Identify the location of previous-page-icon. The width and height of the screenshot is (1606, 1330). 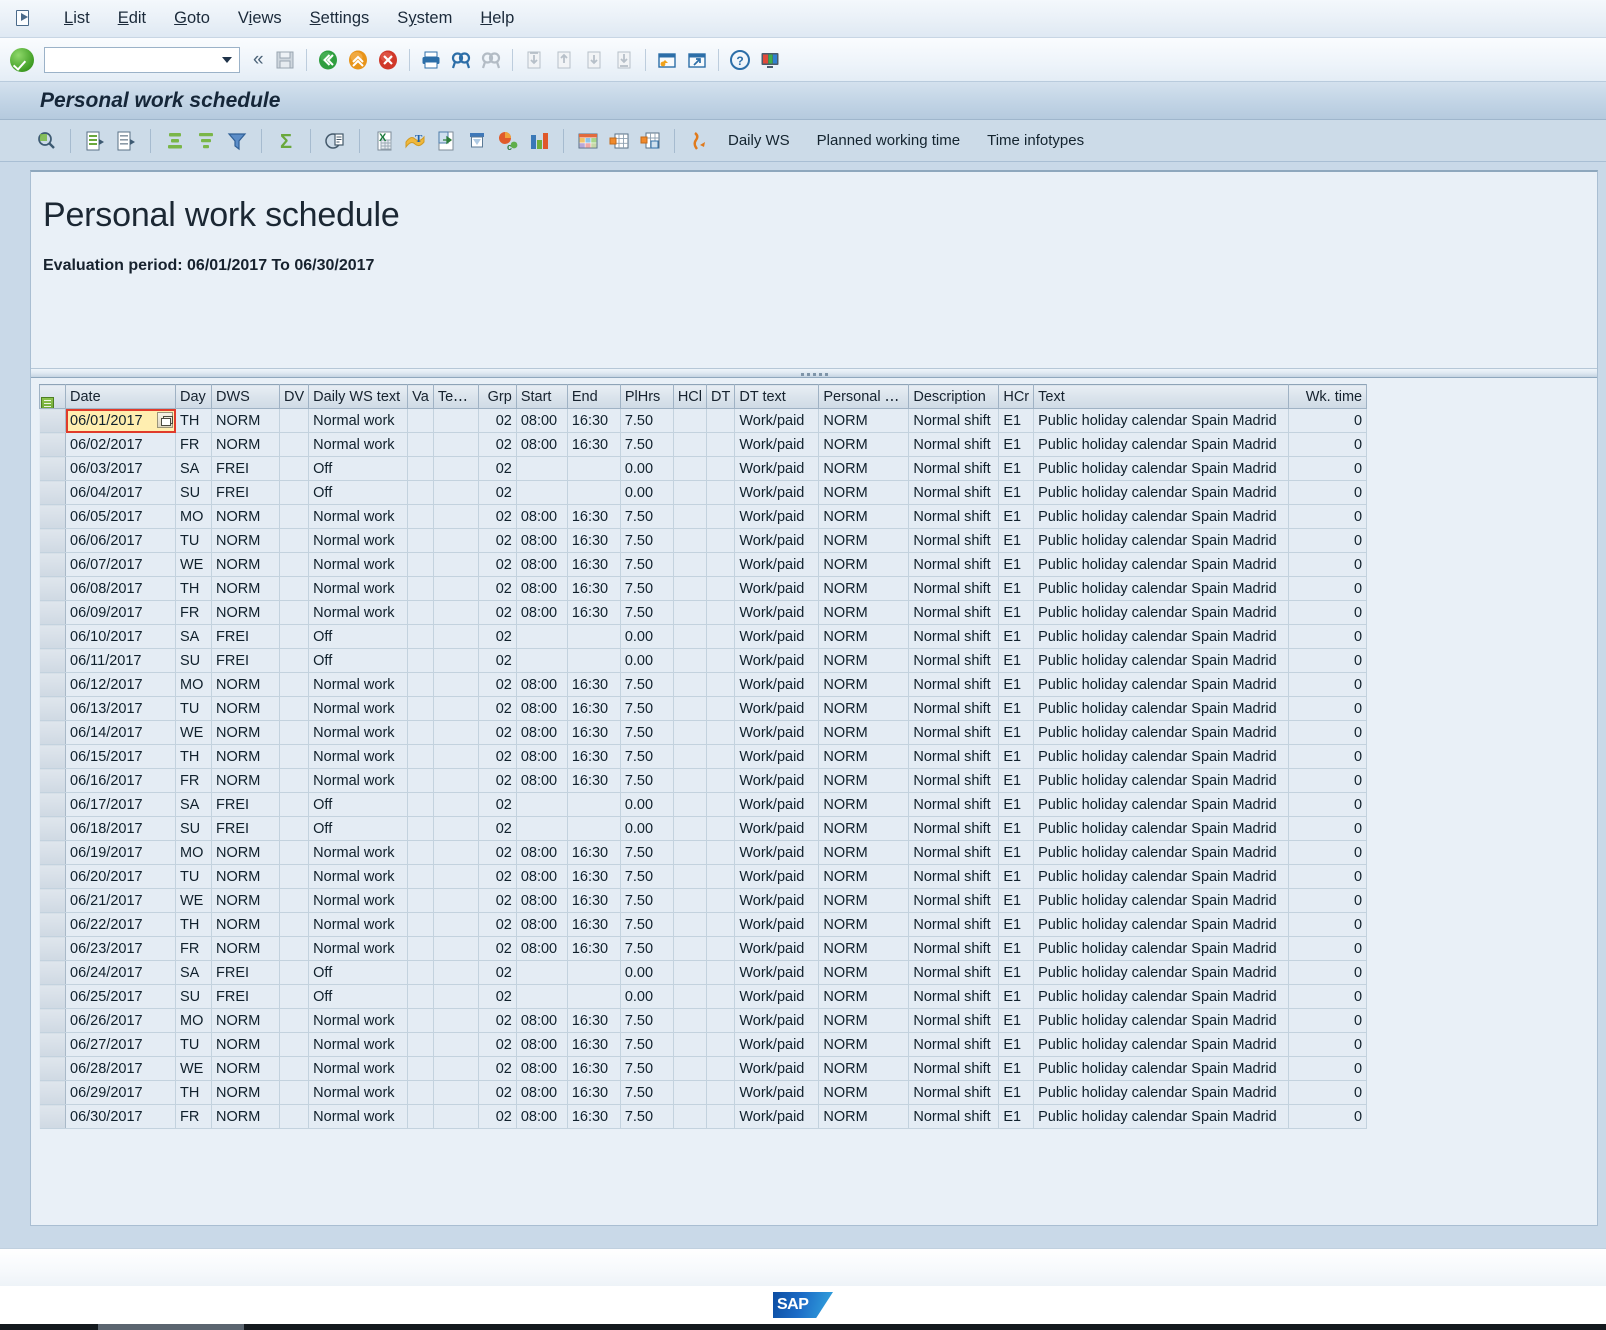
(564, 60).